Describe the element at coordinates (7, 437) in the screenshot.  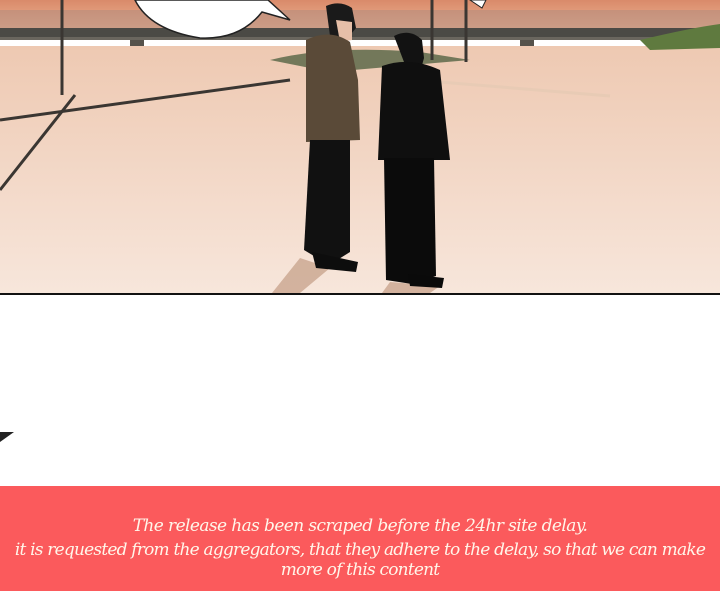
I see `speech-bubble-pointer` at that location.